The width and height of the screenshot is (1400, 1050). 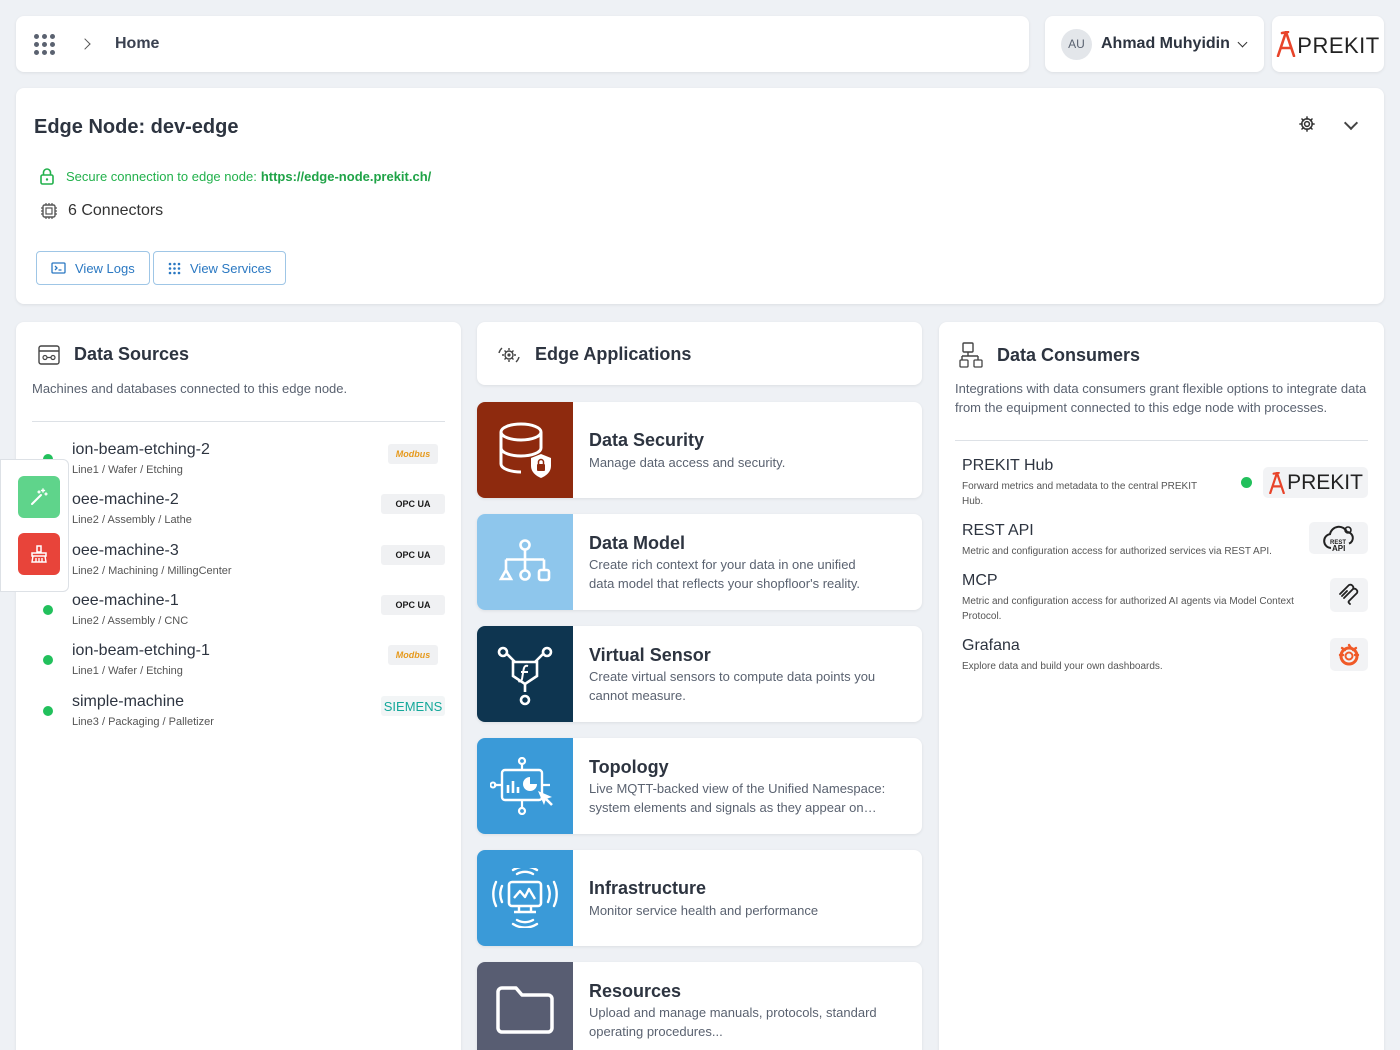 What do you see at coordinates (132, 354) in the screenshot?
I see `data-sources-title: Data Sources` at bounding box center [132, 354].